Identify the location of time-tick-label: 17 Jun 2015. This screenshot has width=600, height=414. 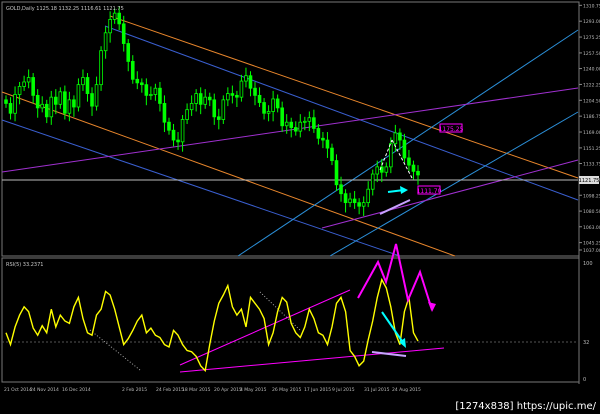
(317, 390).